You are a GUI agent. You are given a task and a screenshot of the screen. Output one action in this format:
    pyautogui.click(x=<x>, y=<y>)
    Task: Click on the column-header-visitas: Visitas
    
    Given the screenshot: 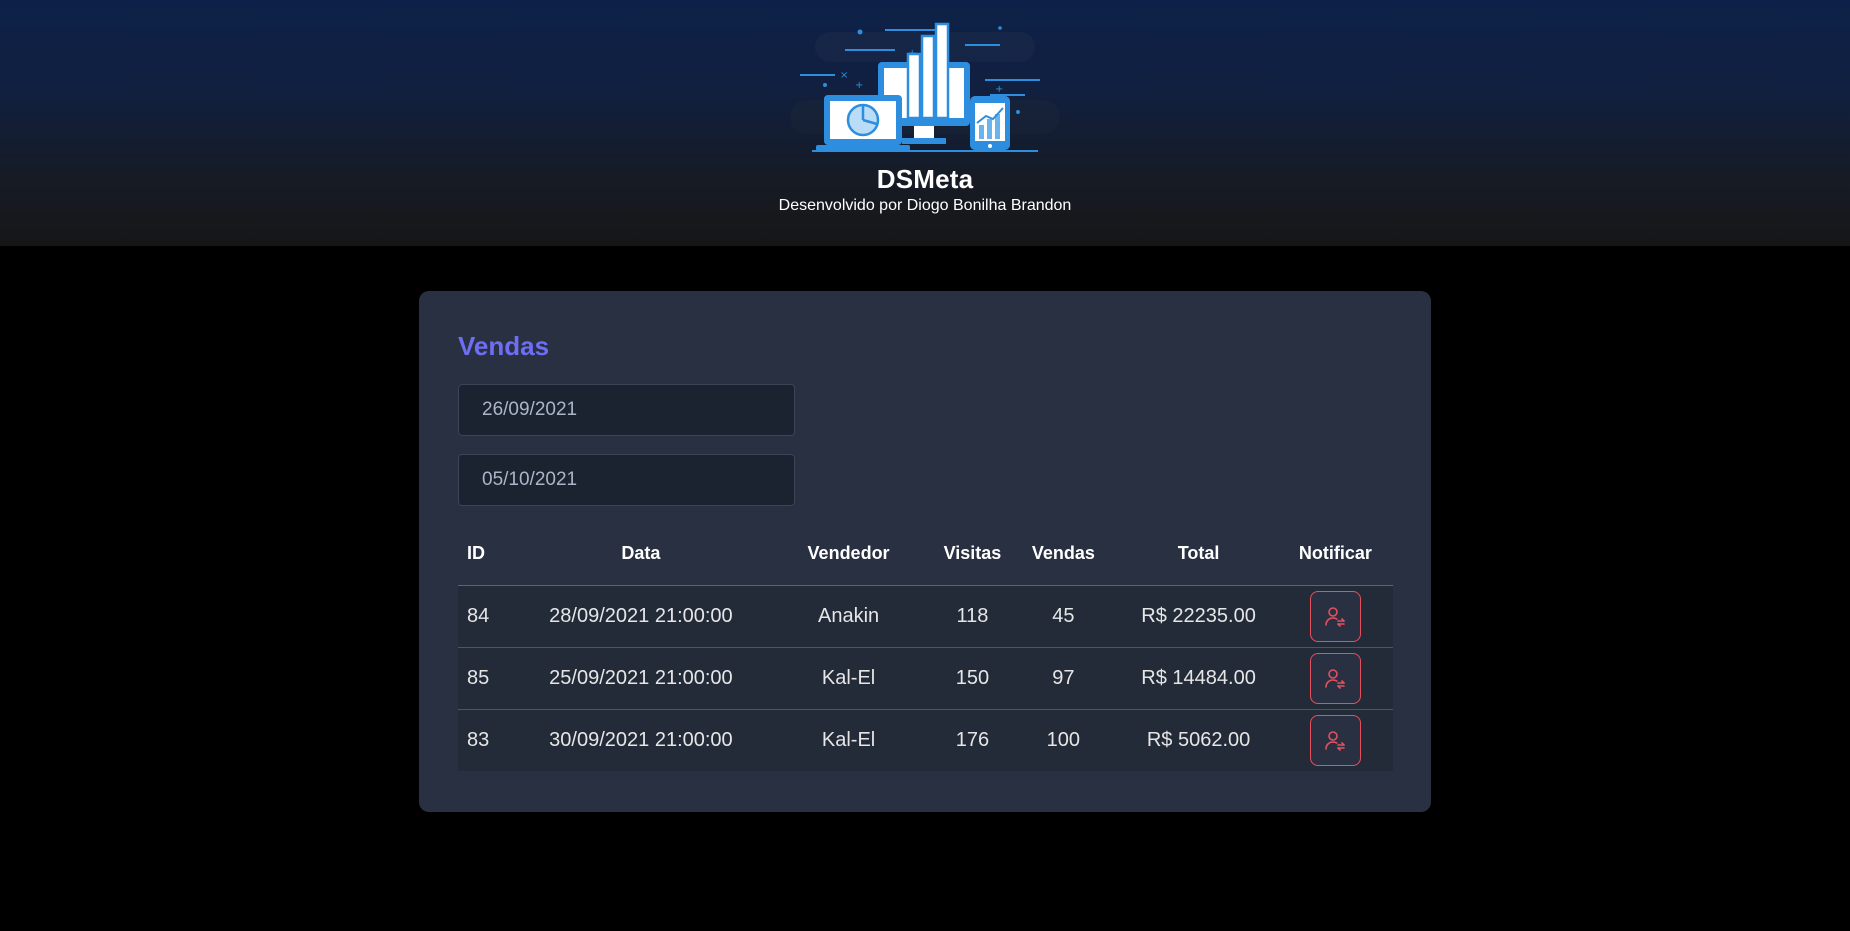 What is the action you would take?
    pyautogui.click(x=972, y=554)
    